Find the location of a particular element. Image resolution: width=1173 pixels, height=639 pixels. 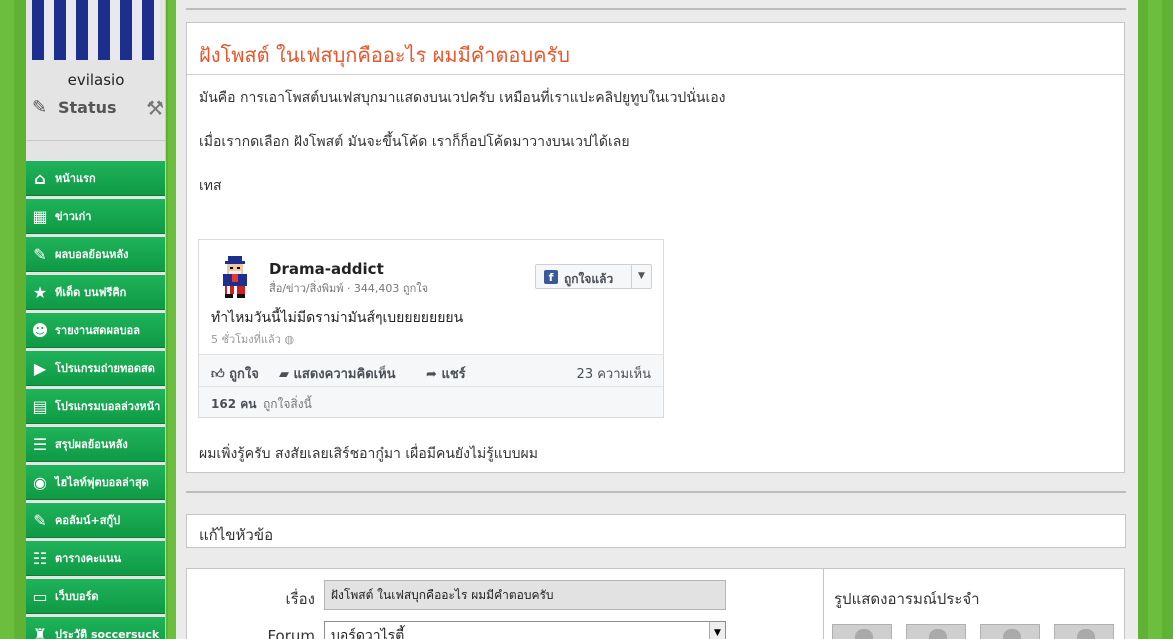

avatar is located at coordinates (96, 30).